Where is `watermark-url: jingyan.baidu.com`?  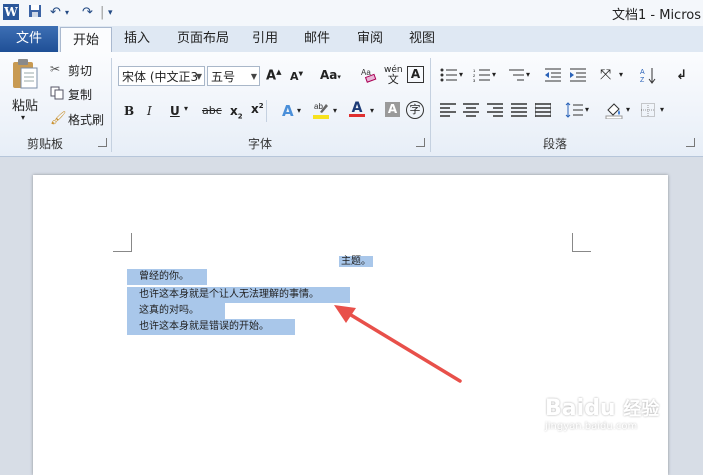 watermark-url: jingyan.baidu.com is located at coordinates (591, 426).